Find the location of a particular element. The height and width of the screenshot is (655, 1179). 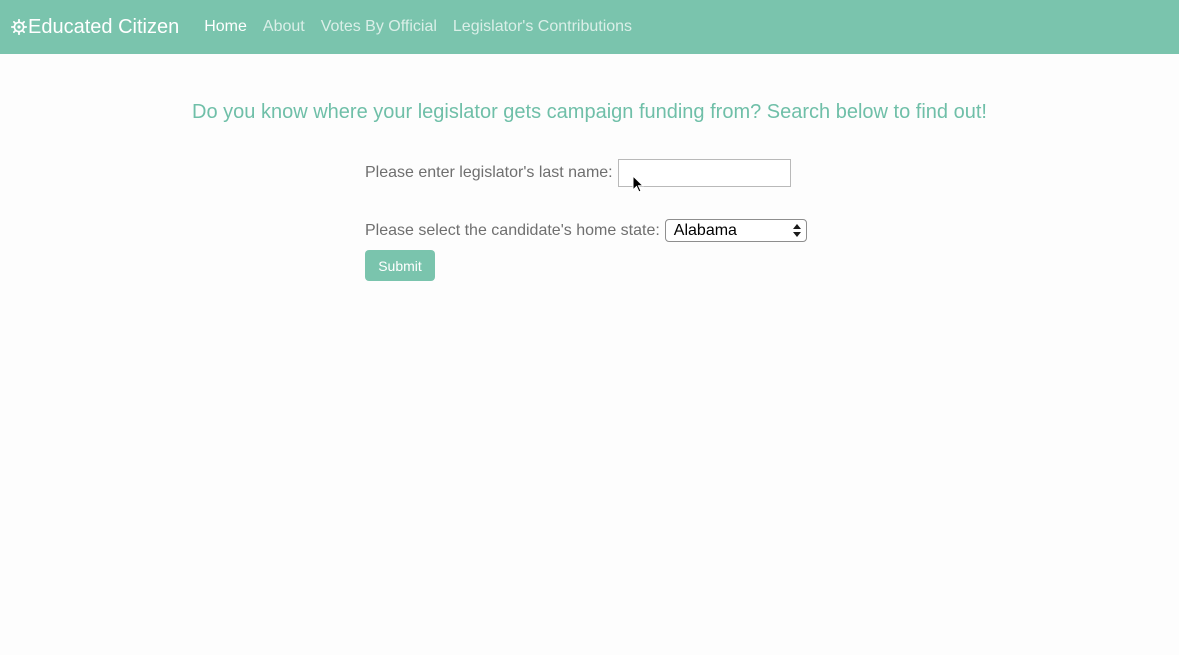

last-name-row: Please enter legislator's last name: is located at coordinates (586, 173).